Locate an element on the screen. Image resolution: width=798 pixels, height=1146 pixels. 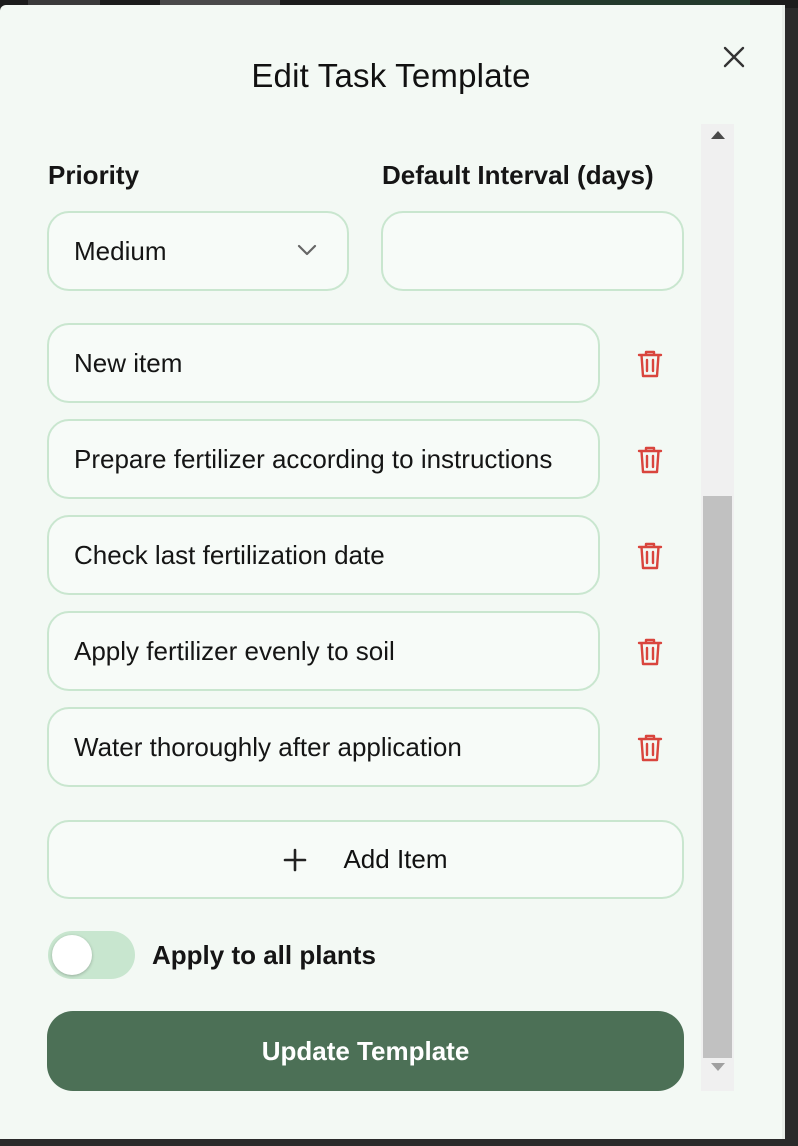
scrollbar is located at coordinates (717, 607).